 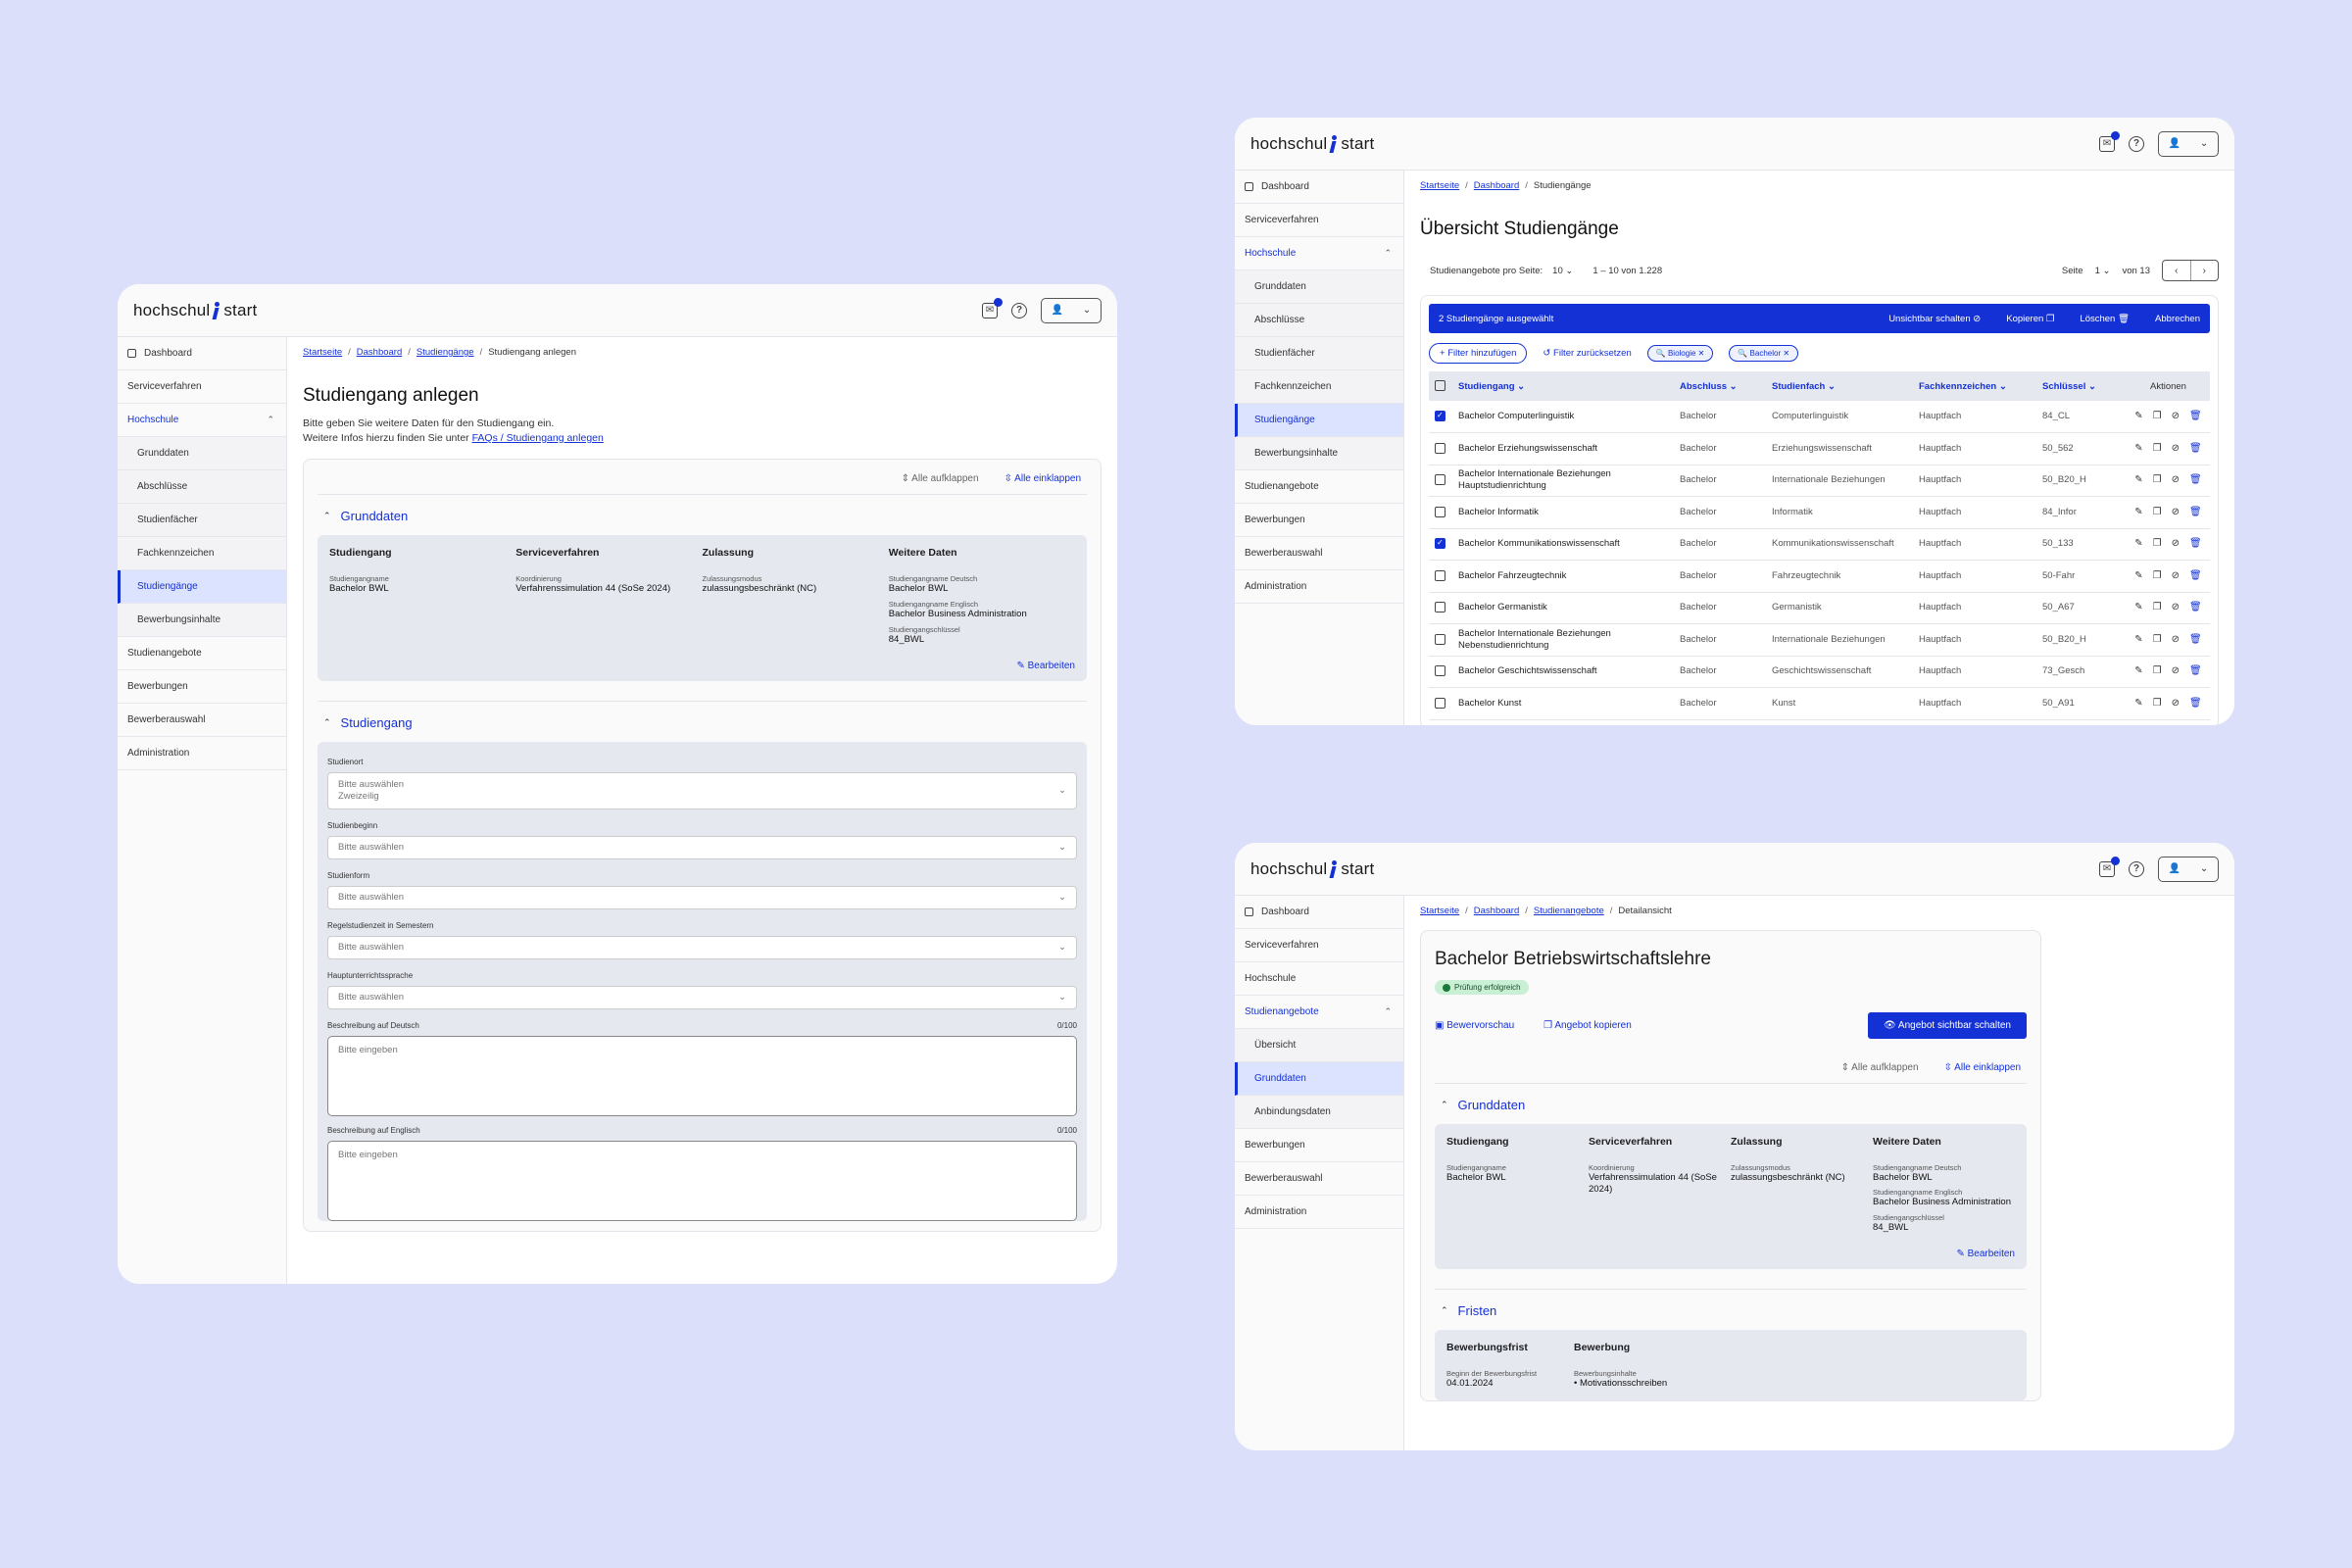 What do you see at coordinates (702, 1075) in the screenshot?
I see `description-de-textarea: Bitte eingeben` at bounding box center [702, 1075].